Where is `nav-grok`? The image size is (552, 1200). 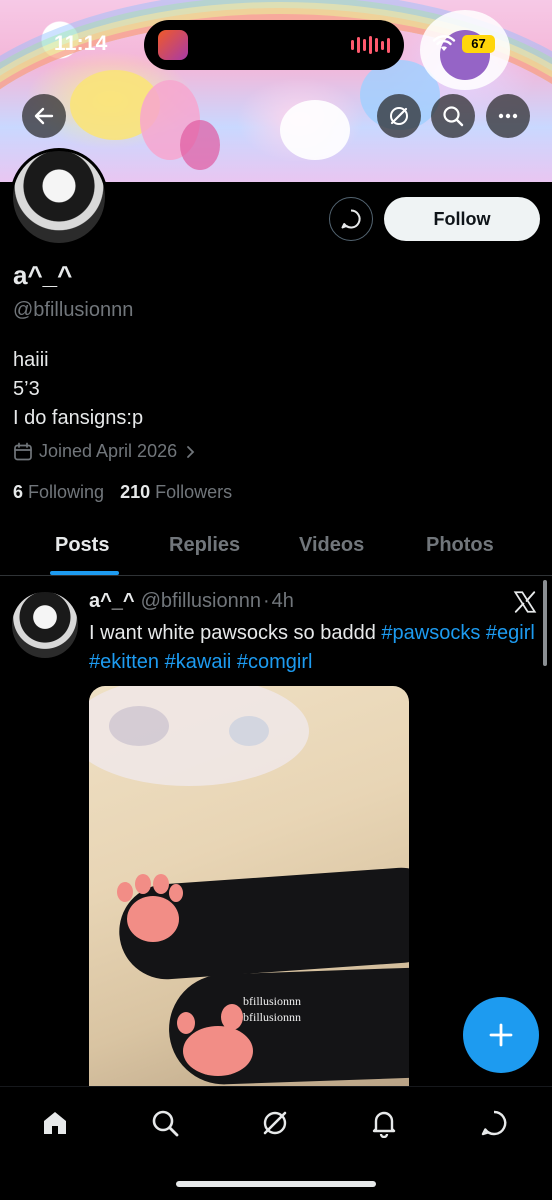
nav-grok is located at coordinates (275, 1123).